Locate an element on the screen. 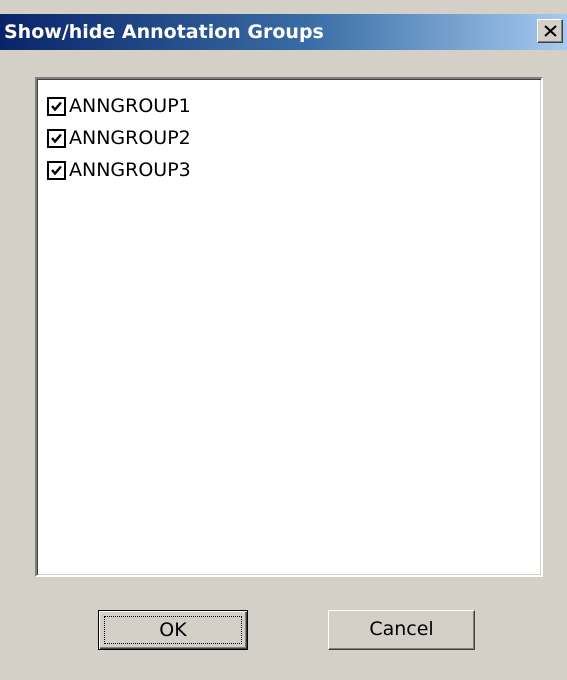 This screenshot has height=680, width=567. title-bar: Show/hide Annotation Groups is located at coordinates (283, 32).